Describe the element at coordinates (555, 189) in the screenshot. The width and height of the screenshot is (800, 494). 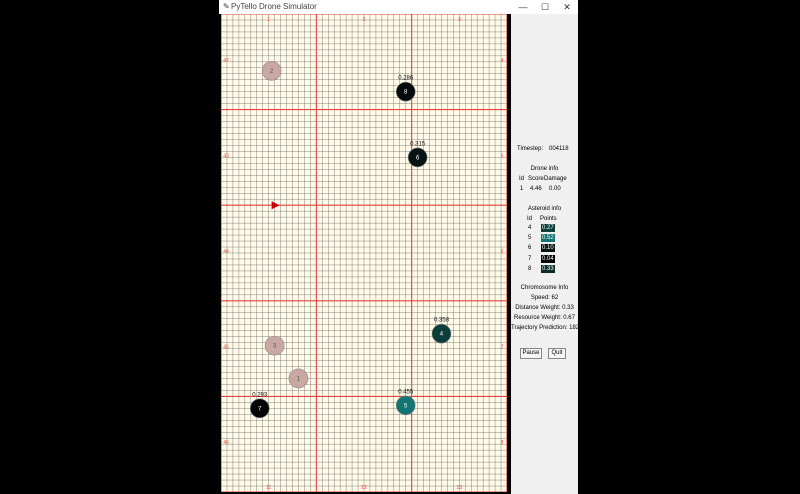
I see `drone-row-damage: 0.00` at that location.